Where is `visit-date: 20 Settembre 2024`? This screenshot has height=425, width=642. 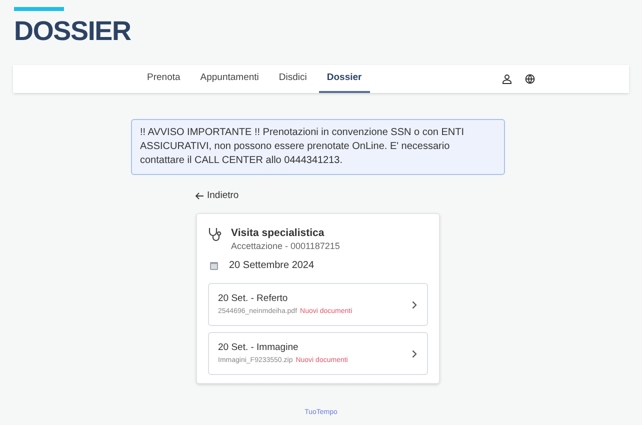 visit-date: 20 Settembre 2024 is located at coordinates (271, 266).